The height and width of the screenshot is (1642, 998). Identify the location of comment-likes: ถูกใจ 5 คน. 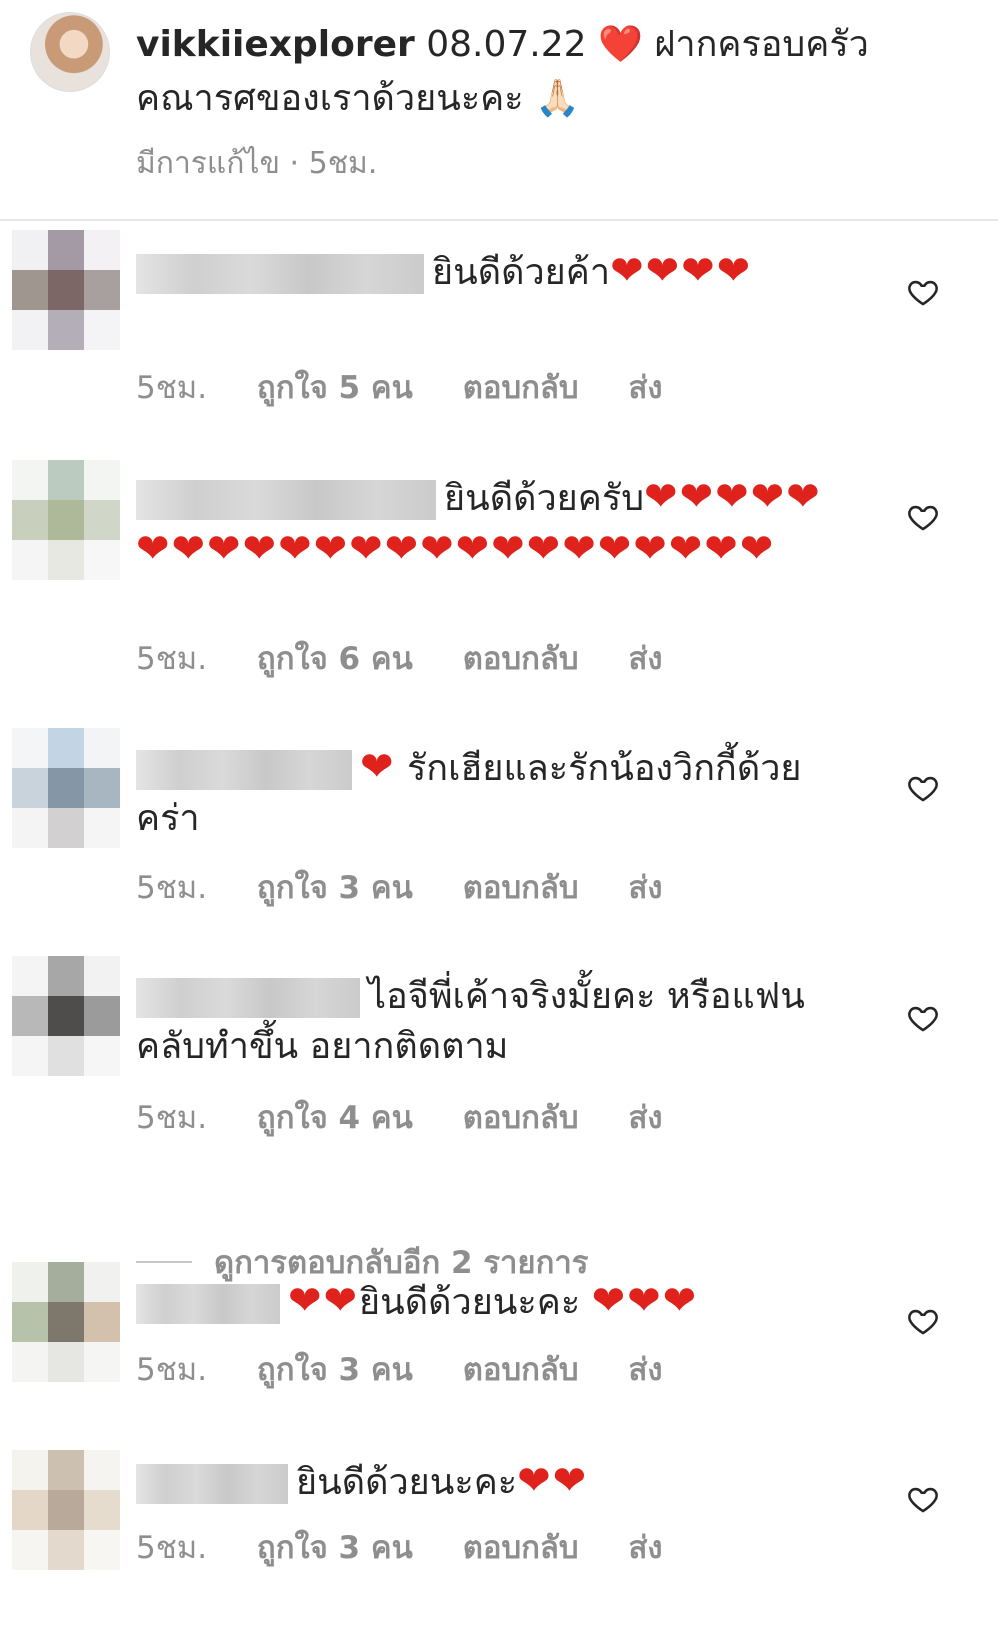
(335, 387).